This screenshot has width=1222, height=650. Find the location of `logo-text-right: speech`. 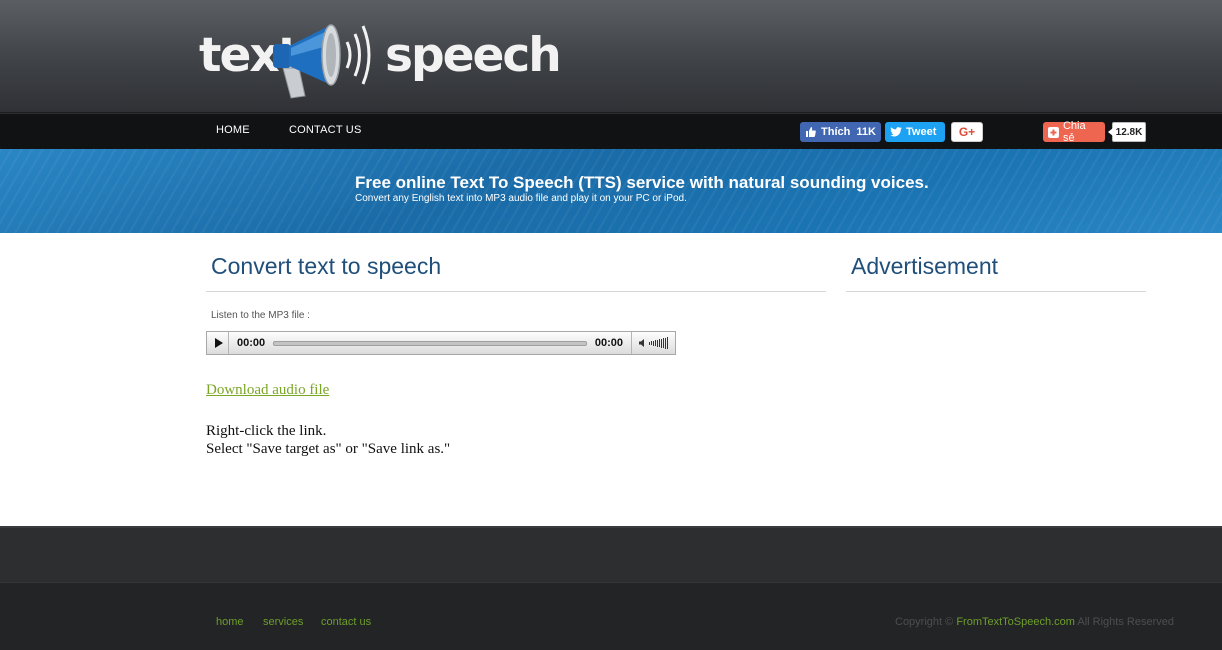

logo-text-right: speech is located at coordinates (473, 55).